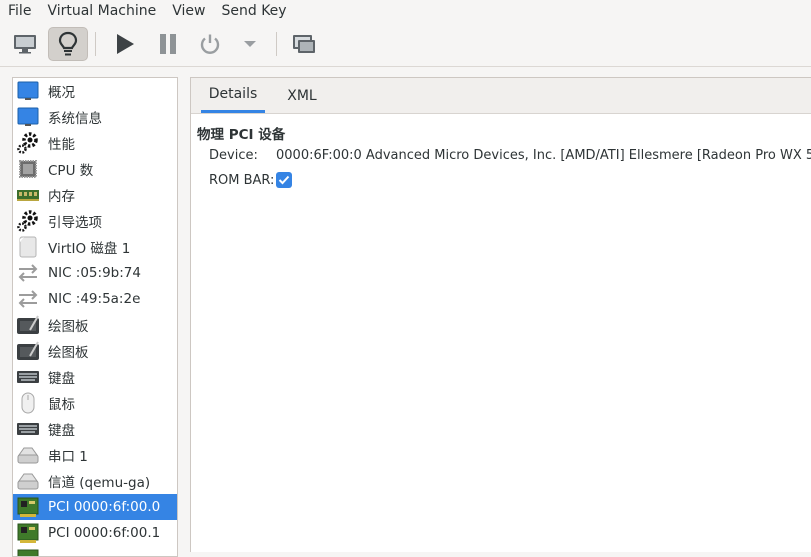  I want to click on sidebar-item-virtio-disk: VirtIO 磁盘 1, so click(95, 247).